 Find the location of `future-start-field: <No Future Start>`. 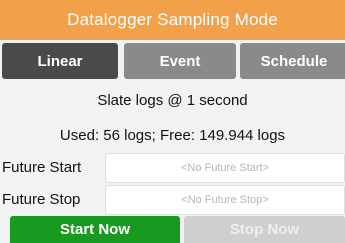

future-start-field: <No Future Start> is located at coordinates (225, 168).